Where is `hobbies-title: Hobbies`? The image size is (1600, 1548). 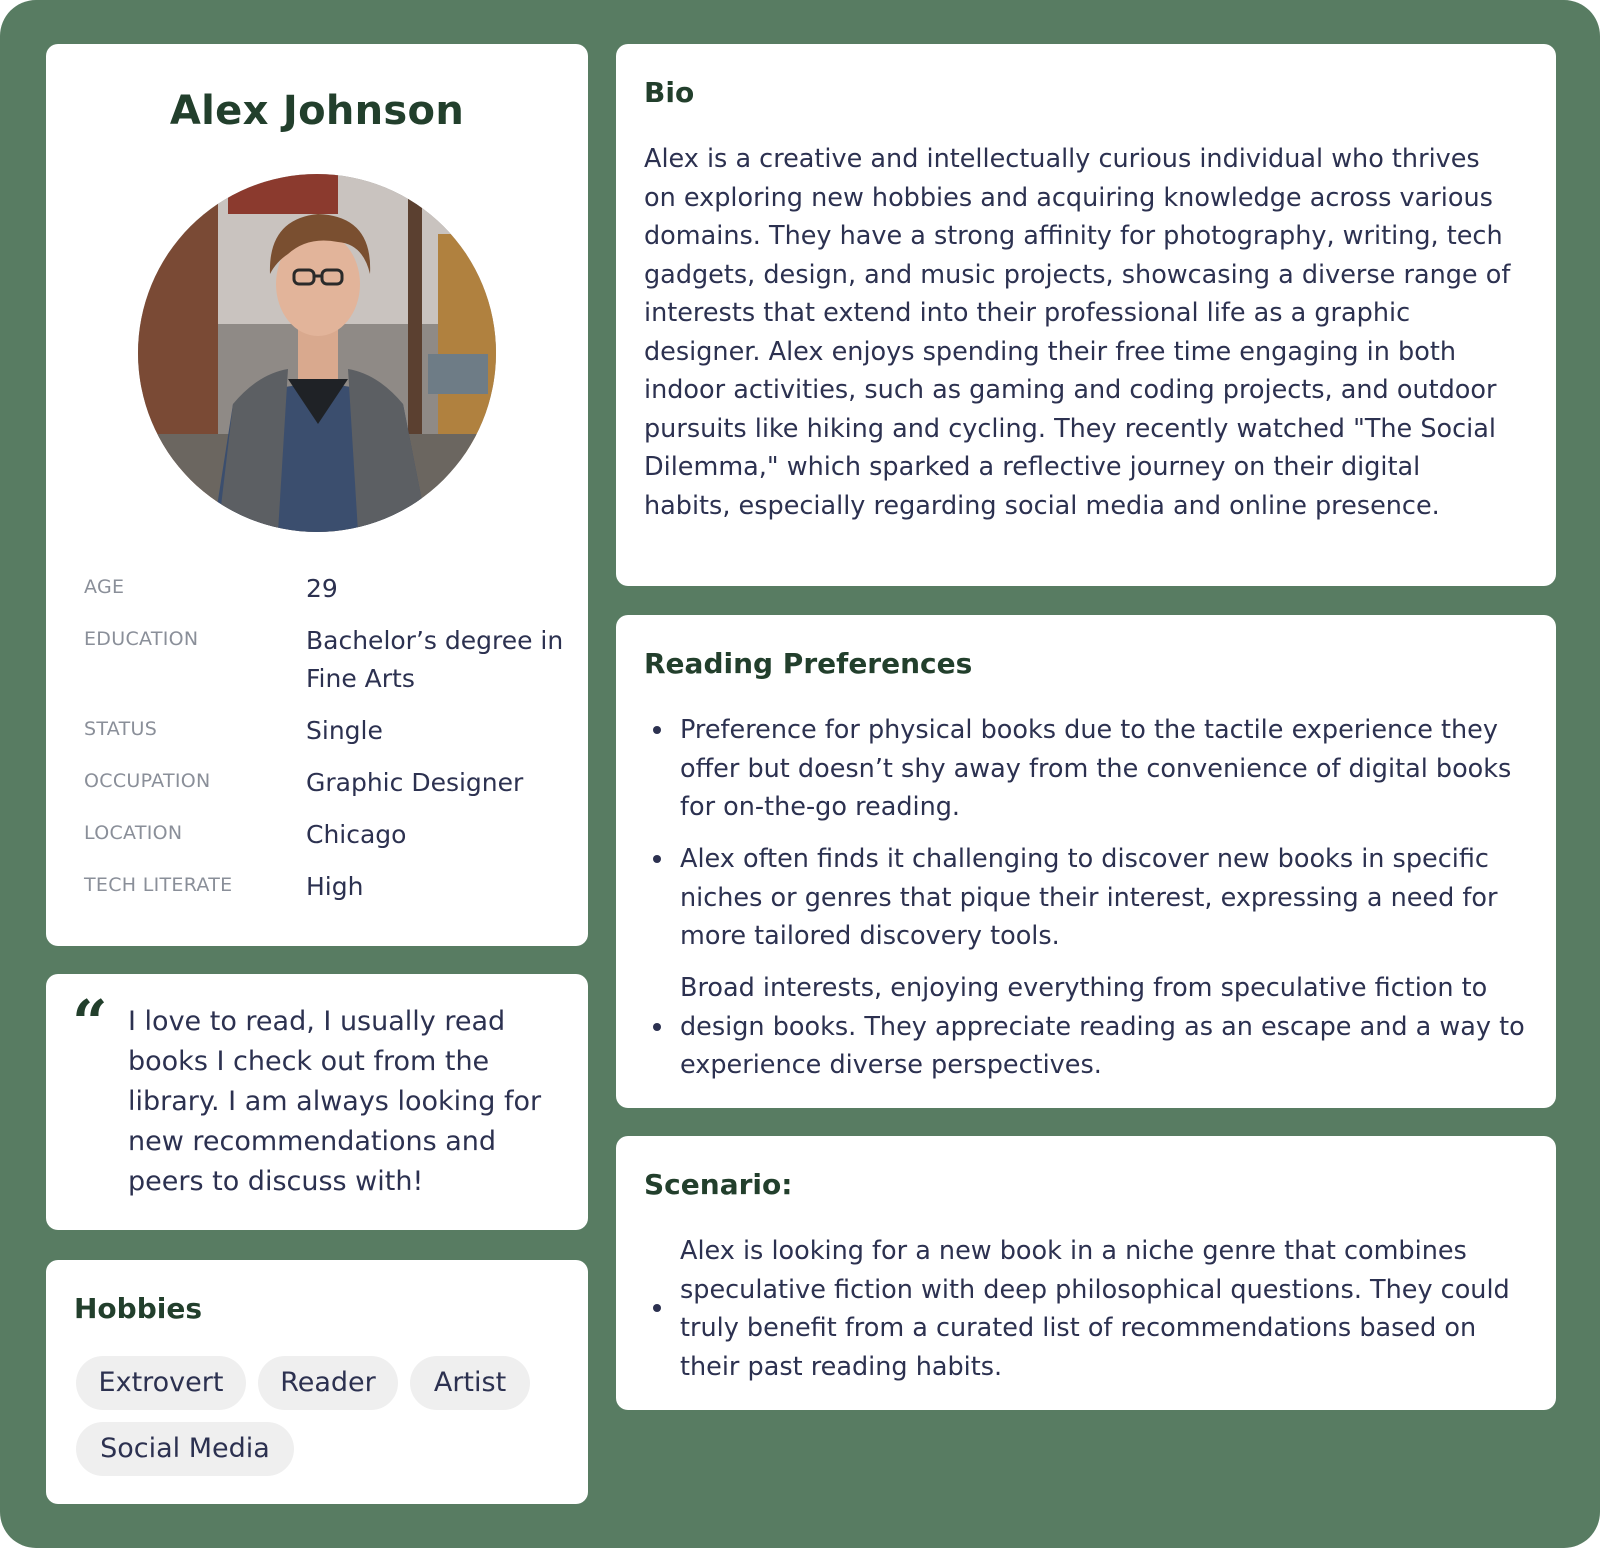 hobbies-title: Hobbies is located at coordinates (138, 1308).